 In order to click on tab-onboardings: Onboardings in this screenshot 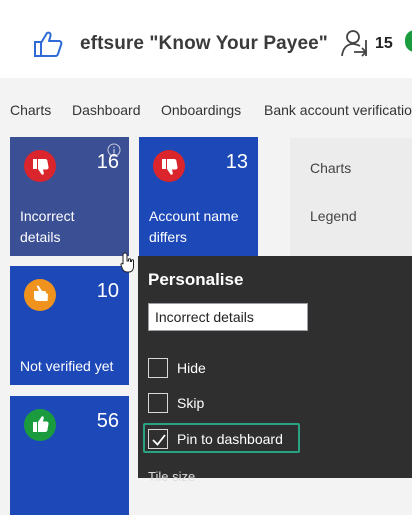, I will do `click(201, 110)`.